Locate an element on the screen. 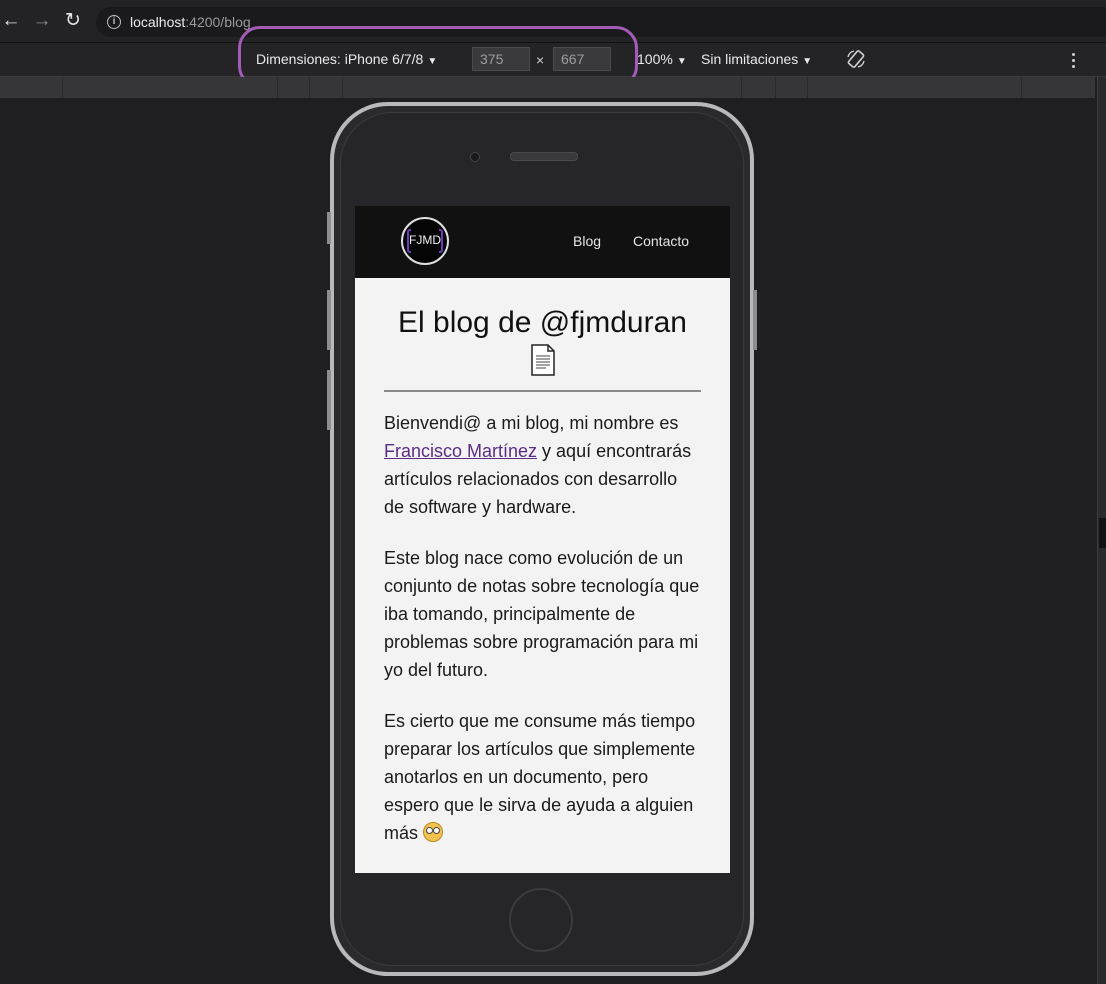 The image size is (1106, 984). throttle-dropdown: Sin limitaciones ▼ is located at coordinates (756, 59).